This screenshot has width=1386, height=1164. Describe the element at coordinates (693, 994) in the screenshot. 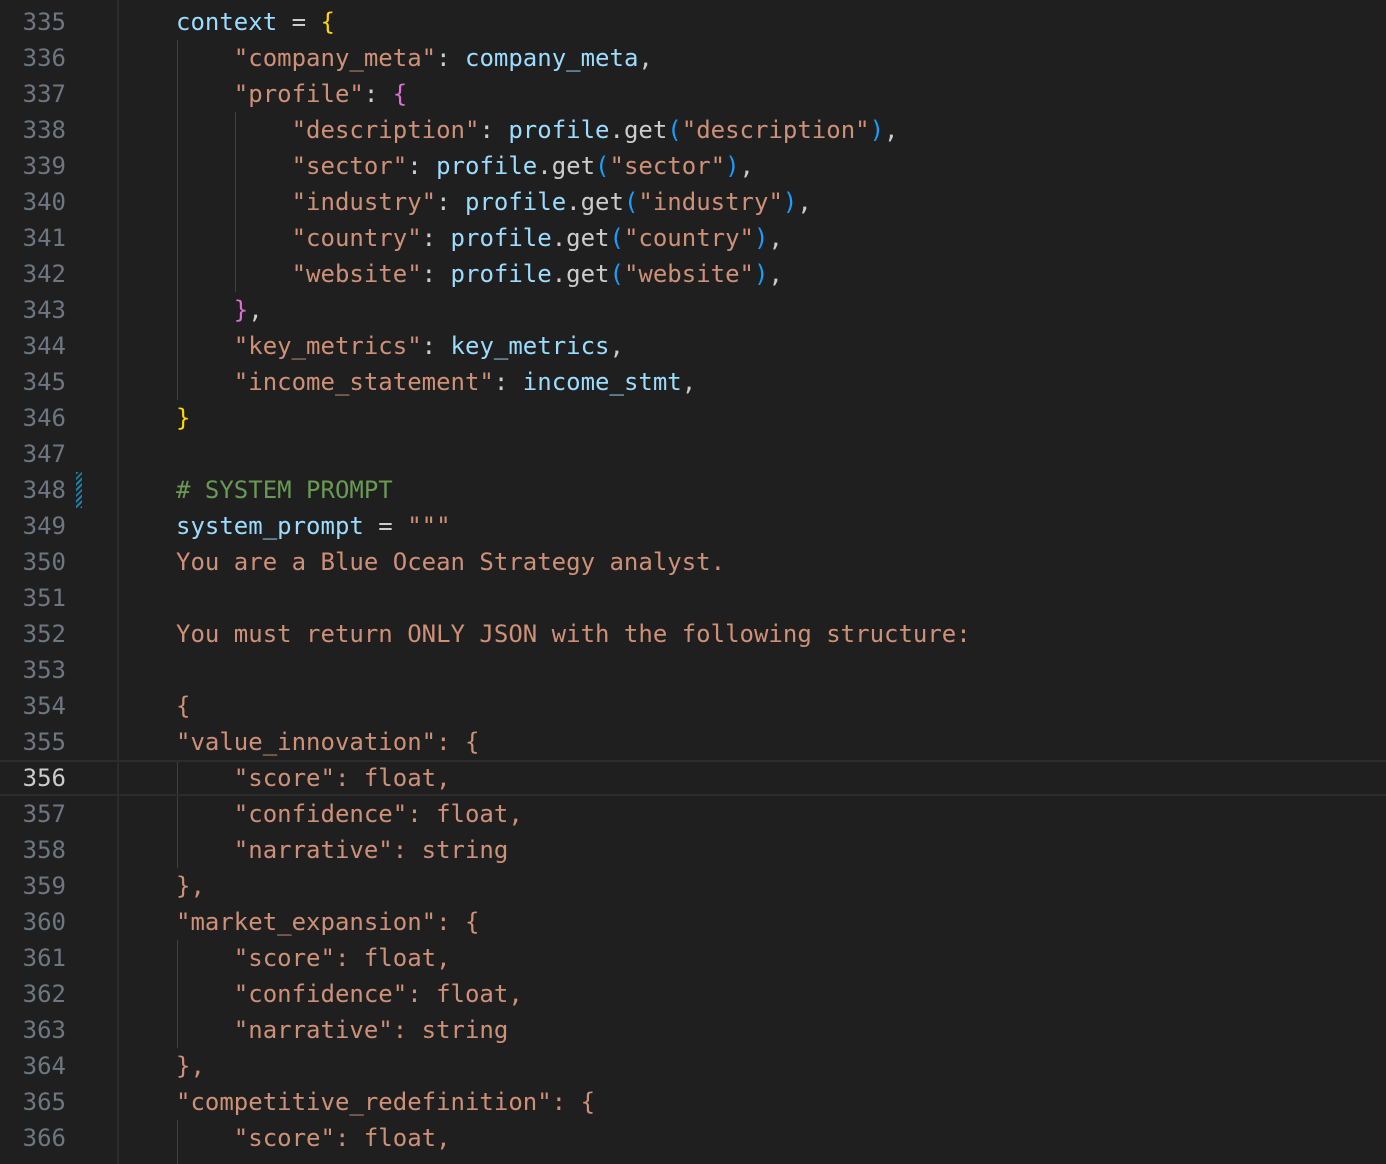

I see `code-line: 362 "confidence": float,` at that location.